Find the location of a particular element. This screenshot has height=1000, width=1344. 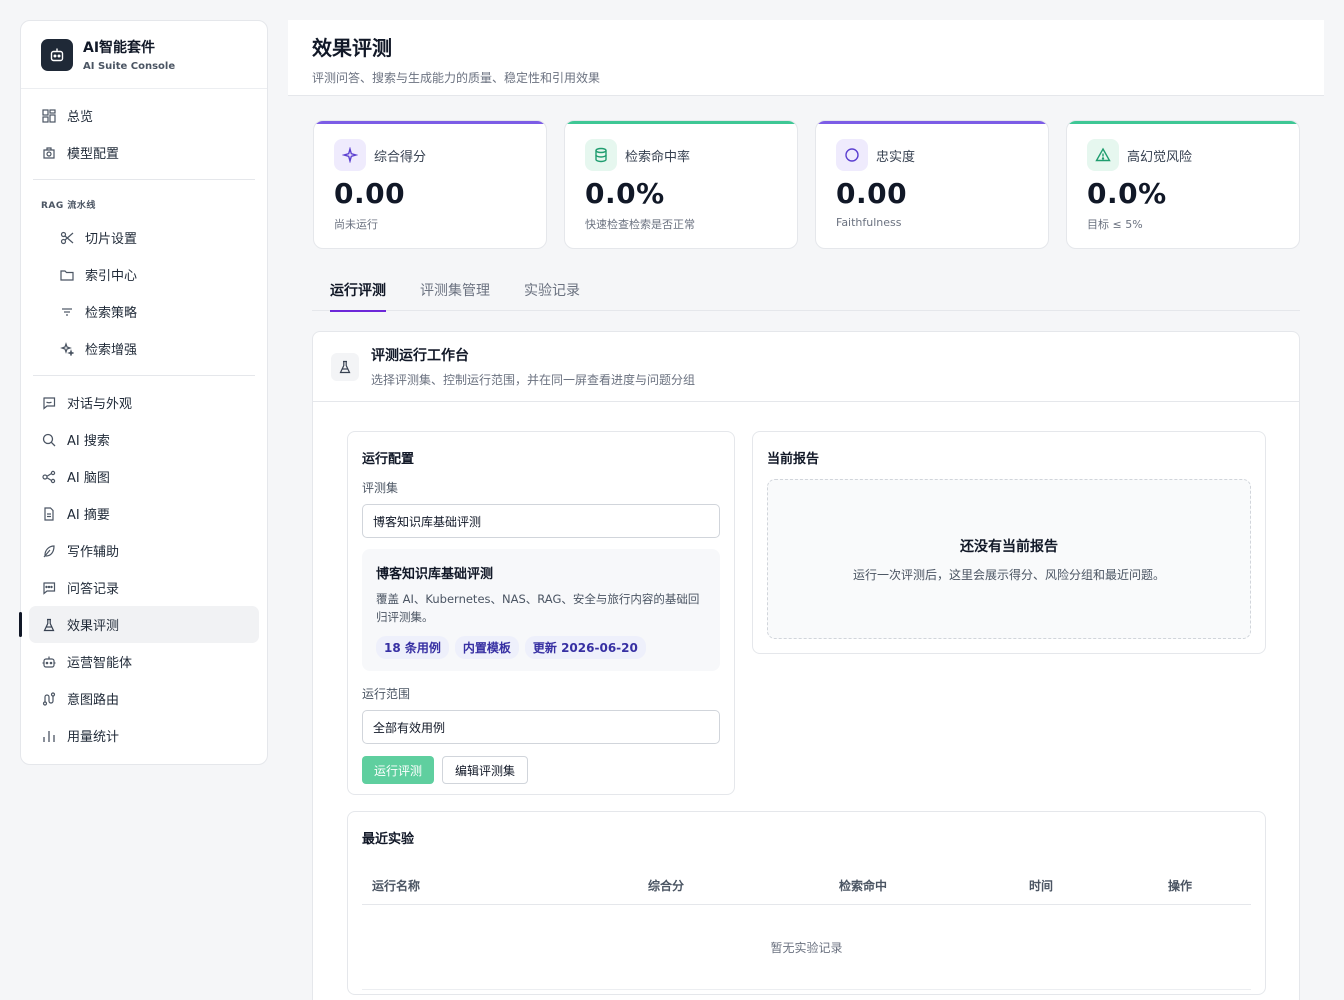

column-header: 运行名称 is located at coordinates (396, 886).